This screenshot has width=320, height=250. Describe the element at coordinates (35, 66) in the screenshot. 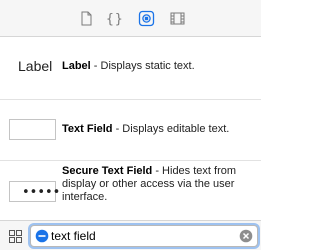

I see `label-preview: Label` at that location.